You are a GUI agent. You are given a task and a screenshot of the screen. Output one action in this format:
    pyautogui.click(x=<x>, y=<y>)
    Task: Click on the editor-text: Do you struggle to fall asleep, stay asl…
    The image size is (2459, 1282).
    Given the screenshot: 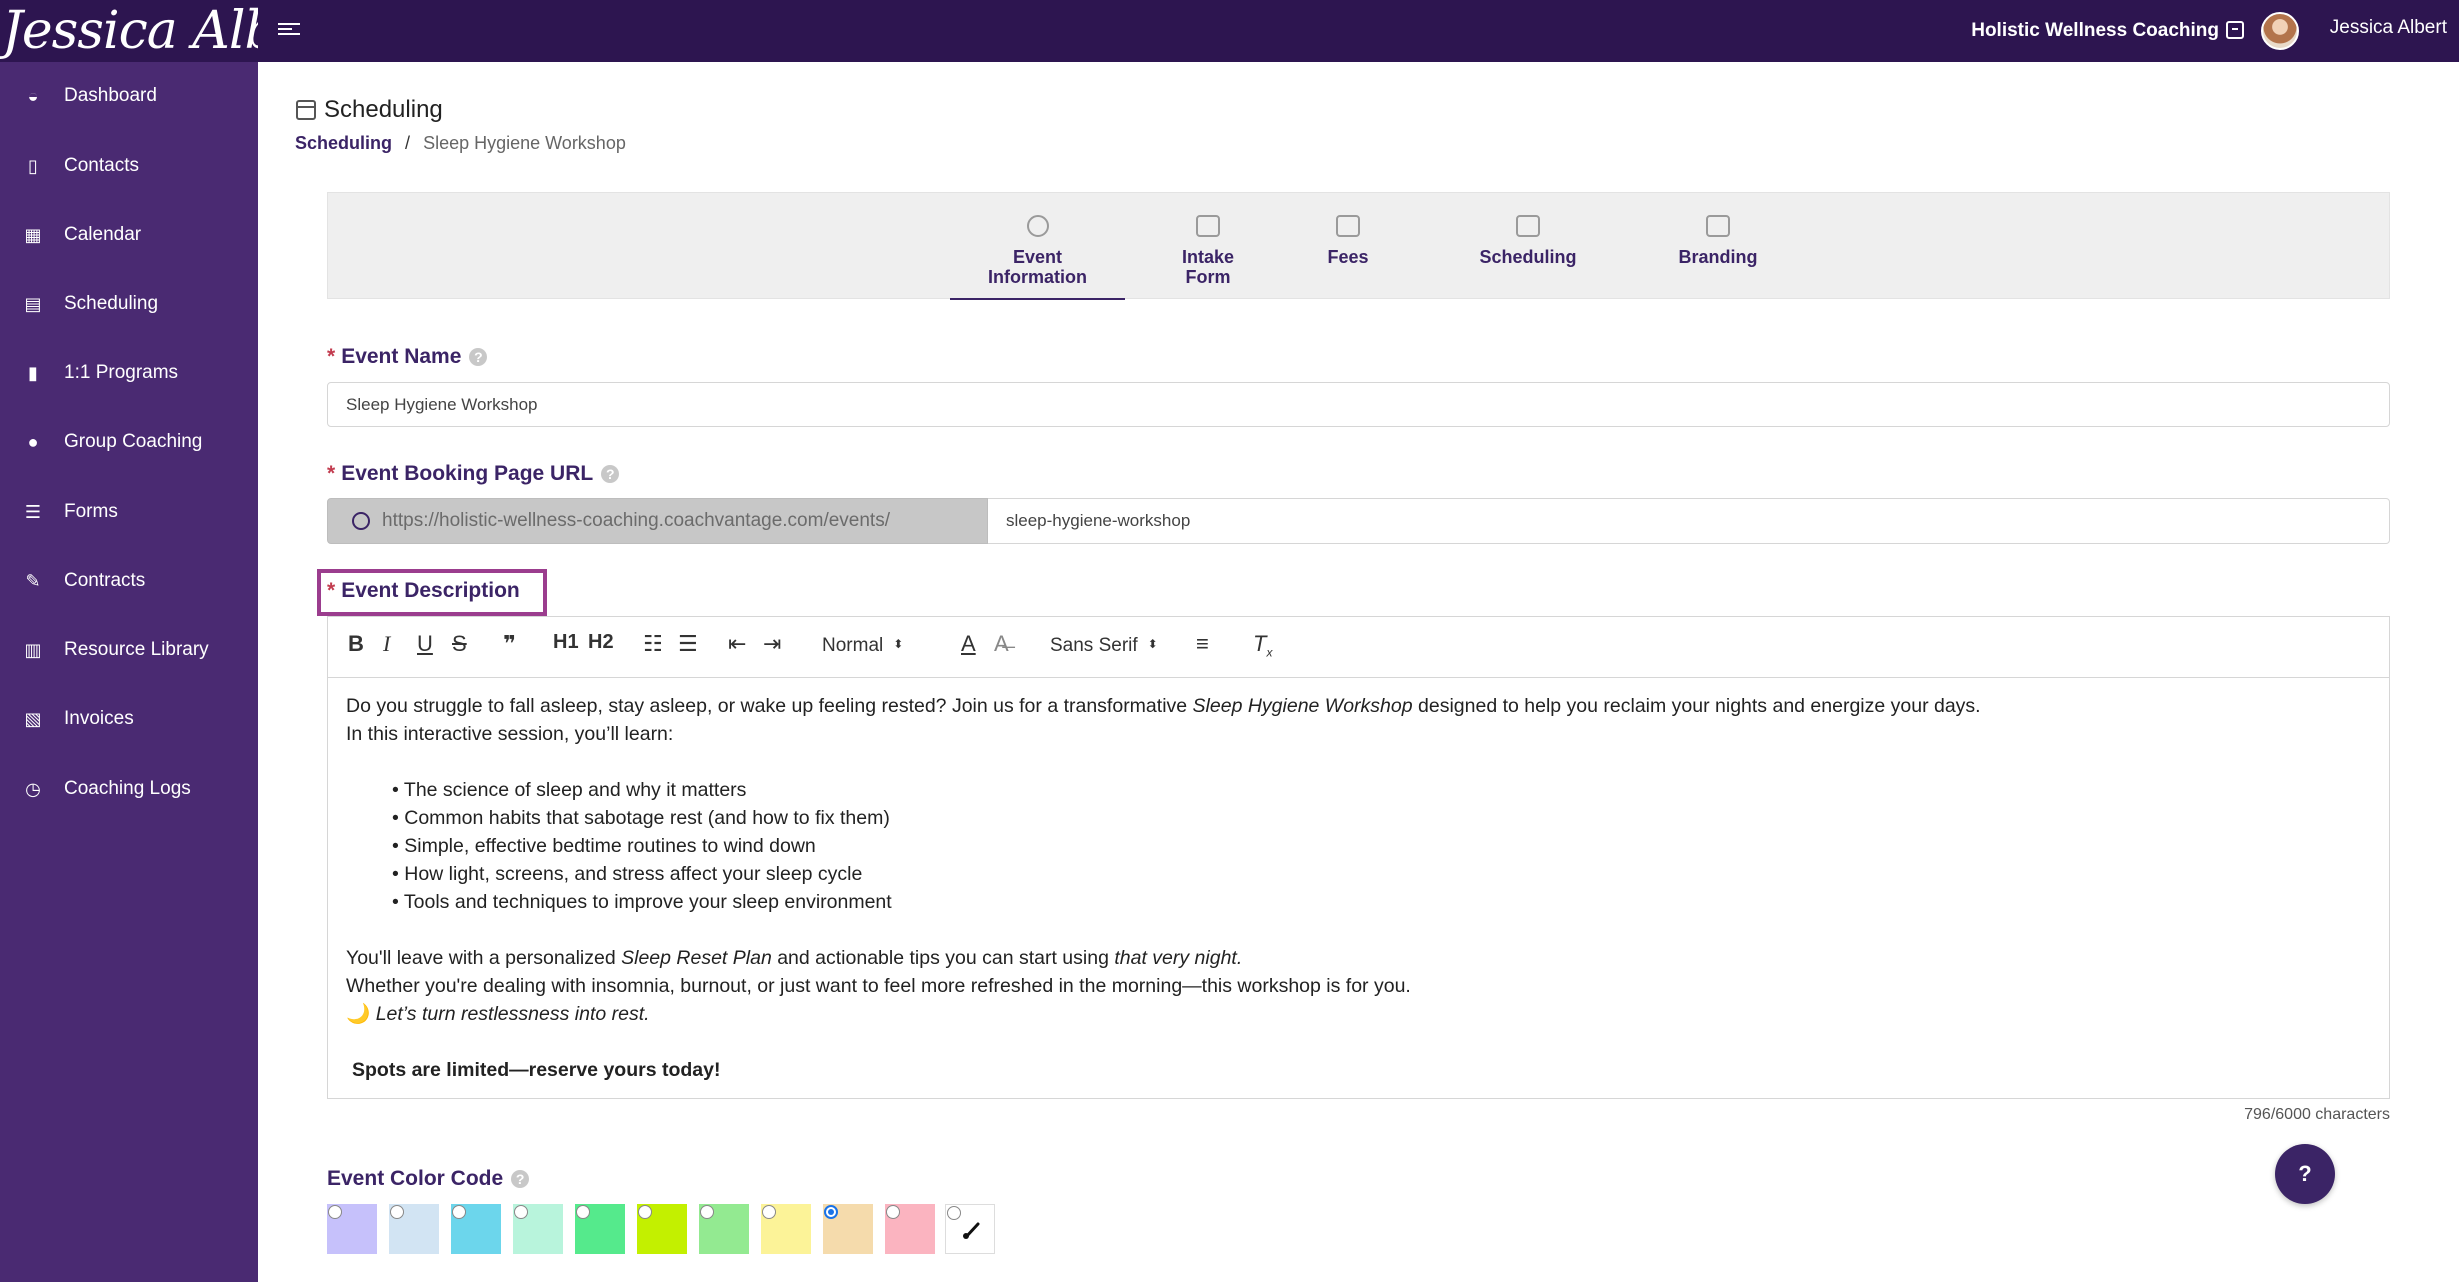 What is the action you would take?
    pyautogui.click(x=769, y=706)
    